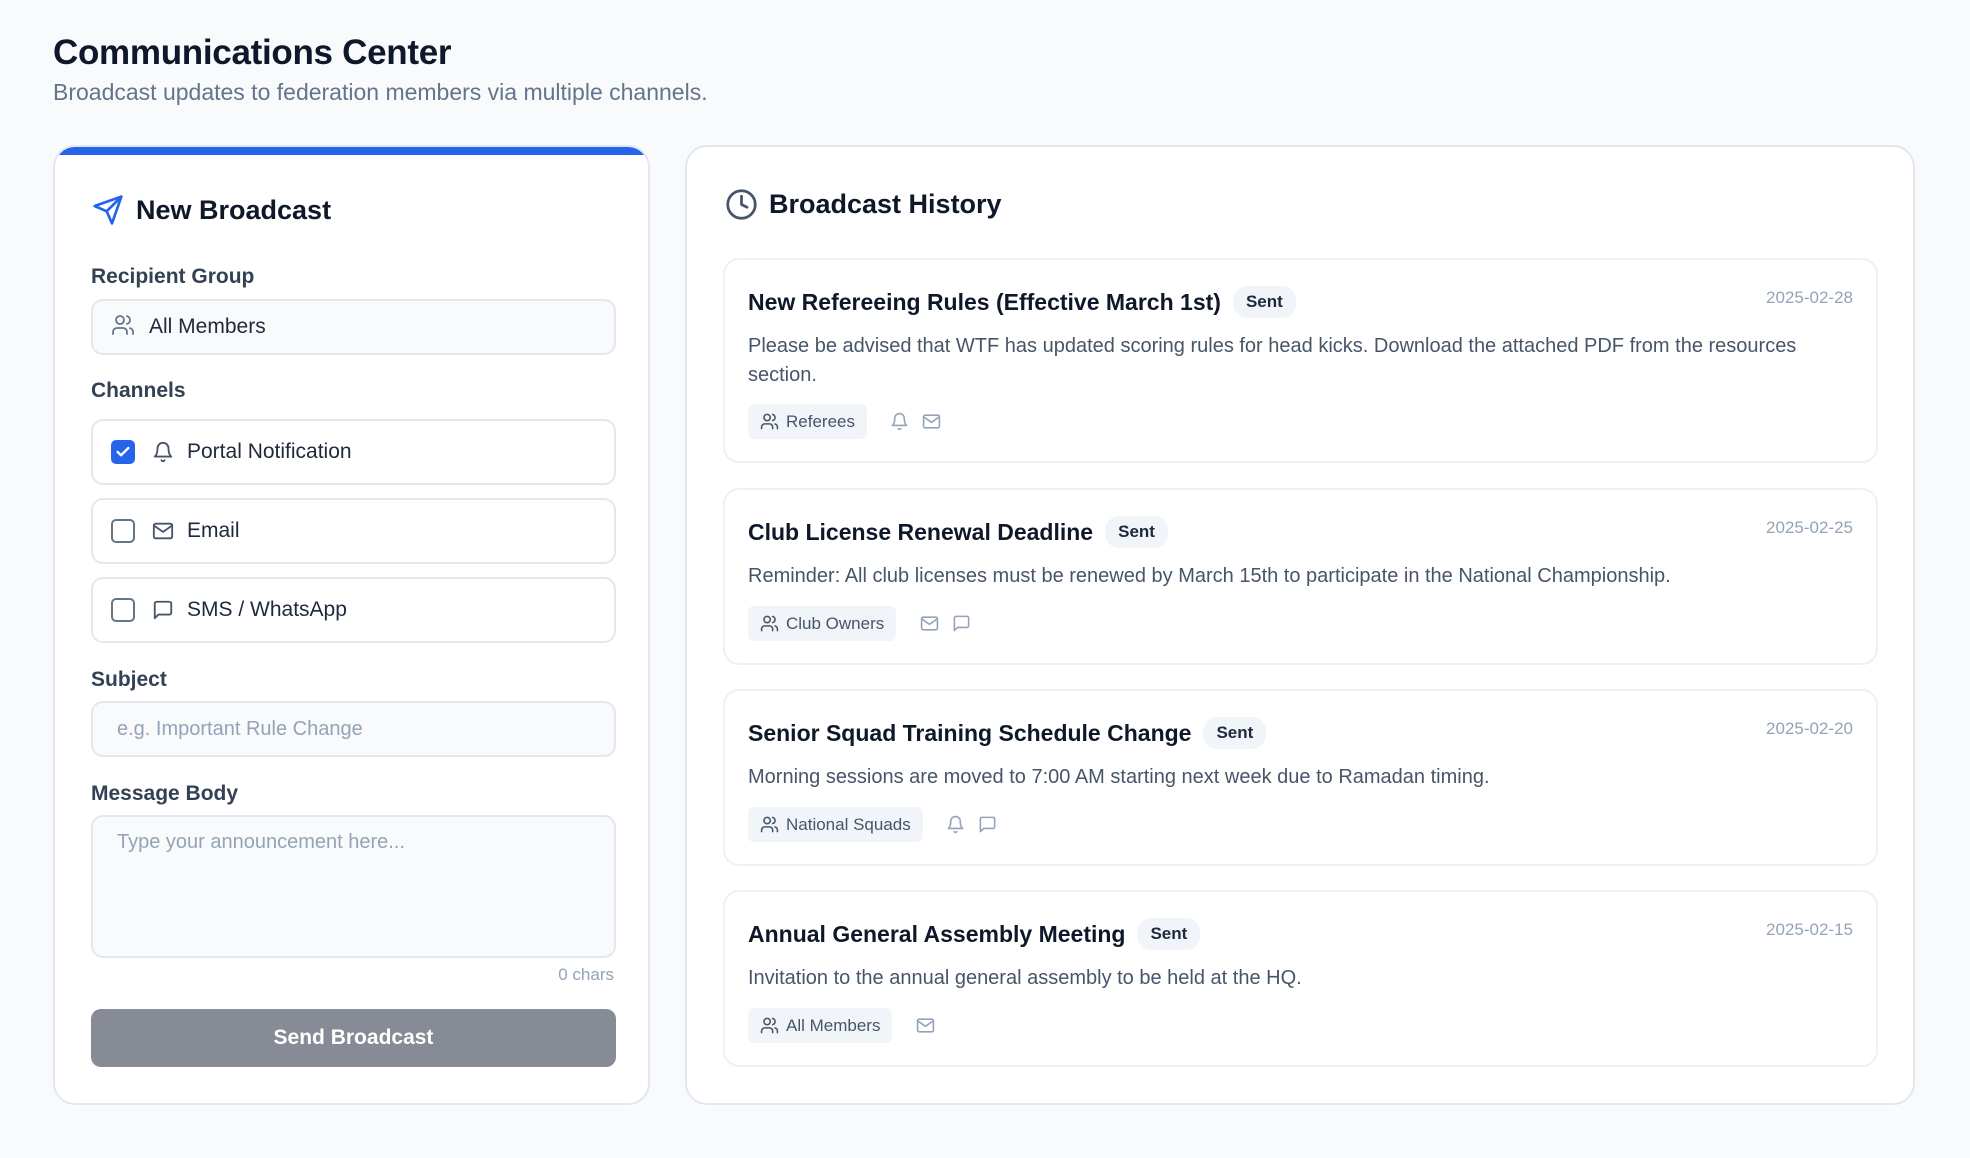  What do you see at coordinates (1809, 297) in the screenshot?
I see `history-item-date: 2025-02-28` at bounding box center [1809, 297].